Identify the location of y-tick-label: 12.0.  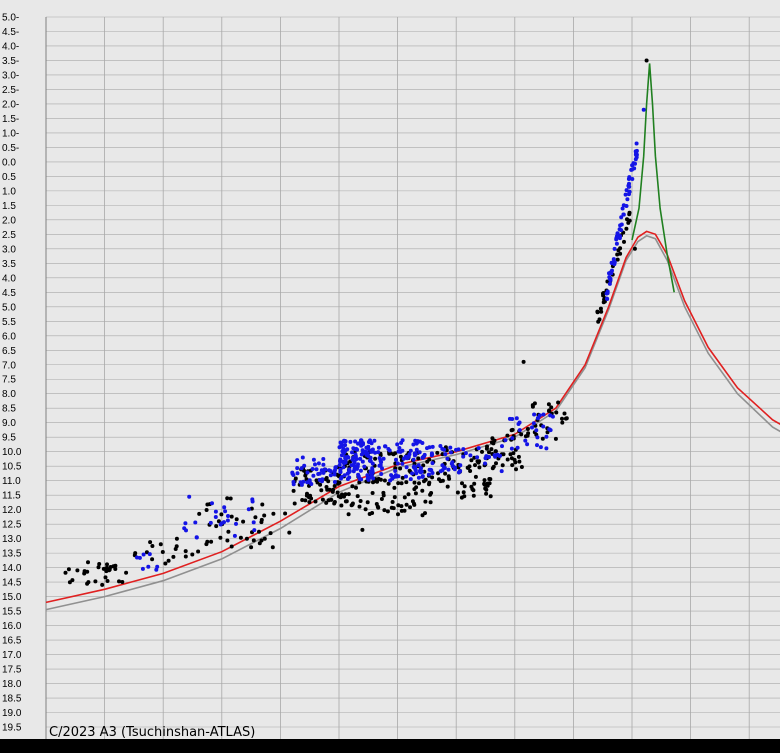
(12, 510).